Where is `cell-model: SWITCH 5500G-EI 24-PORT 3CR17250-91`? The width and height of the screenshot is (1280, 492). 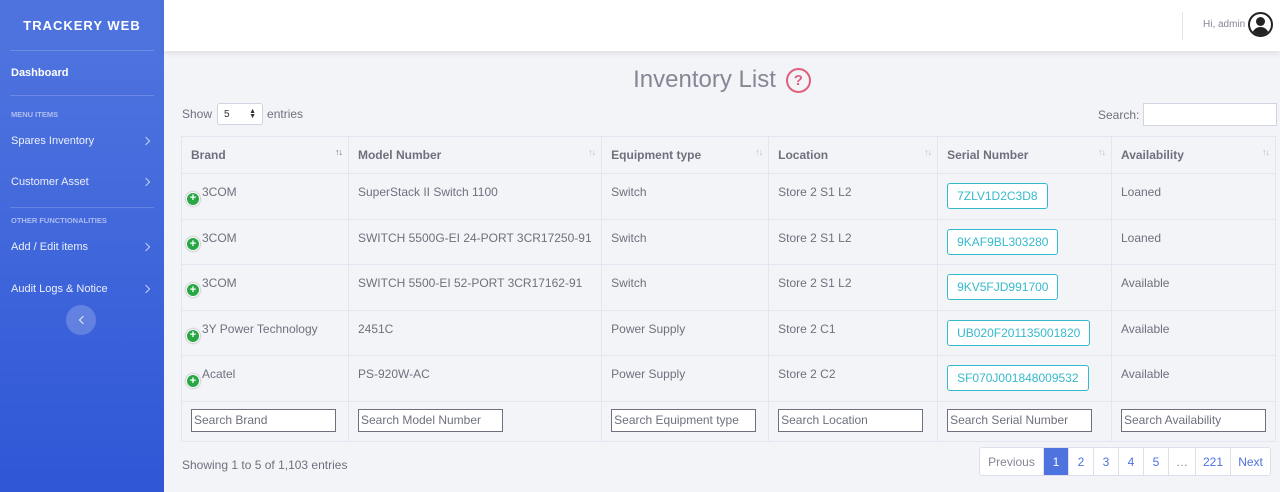 cell-model: SWITCH 5500G-EI 24-PORT 3CR17250-91 is located at coordinates (475, 242).